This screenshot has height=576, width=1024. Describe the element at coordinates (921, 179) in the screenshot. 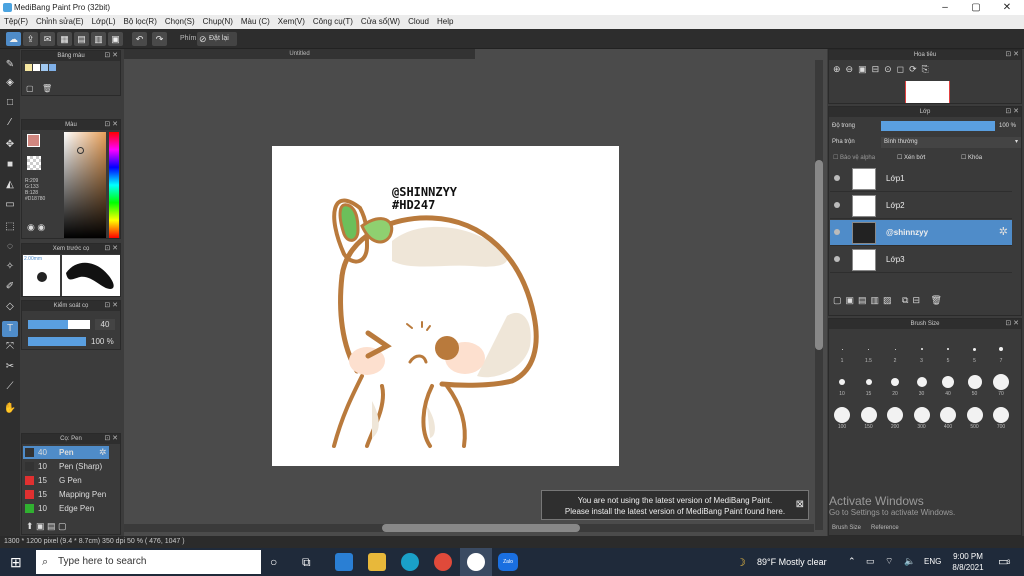

I see `layer-row: Lớp1` at that location.